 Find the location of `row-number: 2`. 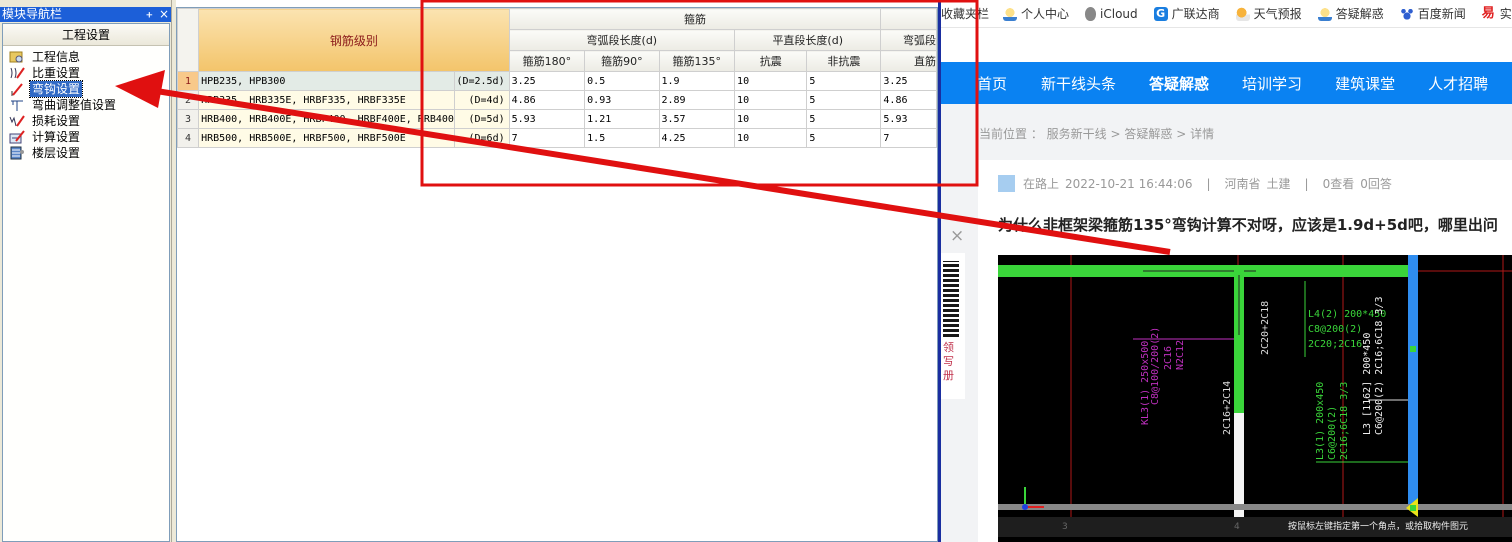

row-number: 2 is located at coordinates (188, 100).